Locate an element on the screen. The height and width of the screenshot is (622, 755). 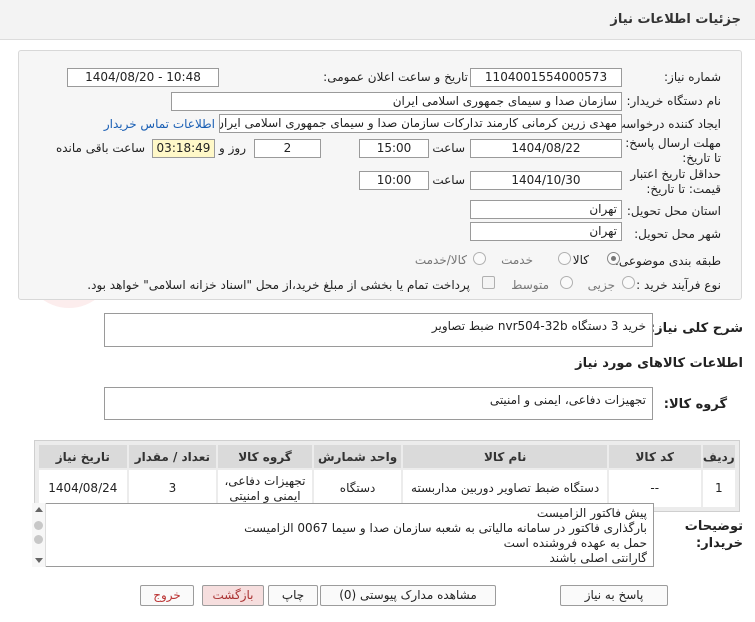
province-label: استان محل تحویل: is located at coordinates (673, 211).